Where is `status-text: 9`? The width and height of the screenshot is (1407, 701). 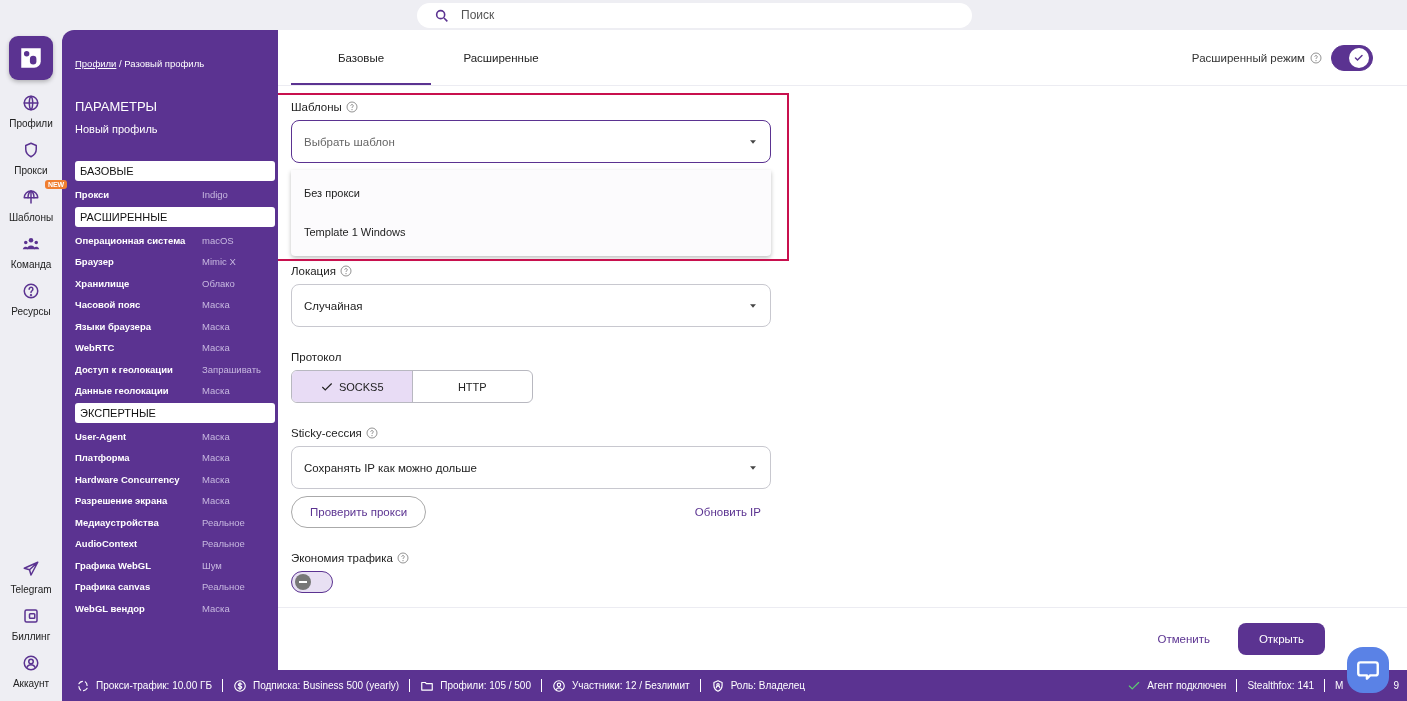 status-text: 9 is located at coordinates (1396, 685).